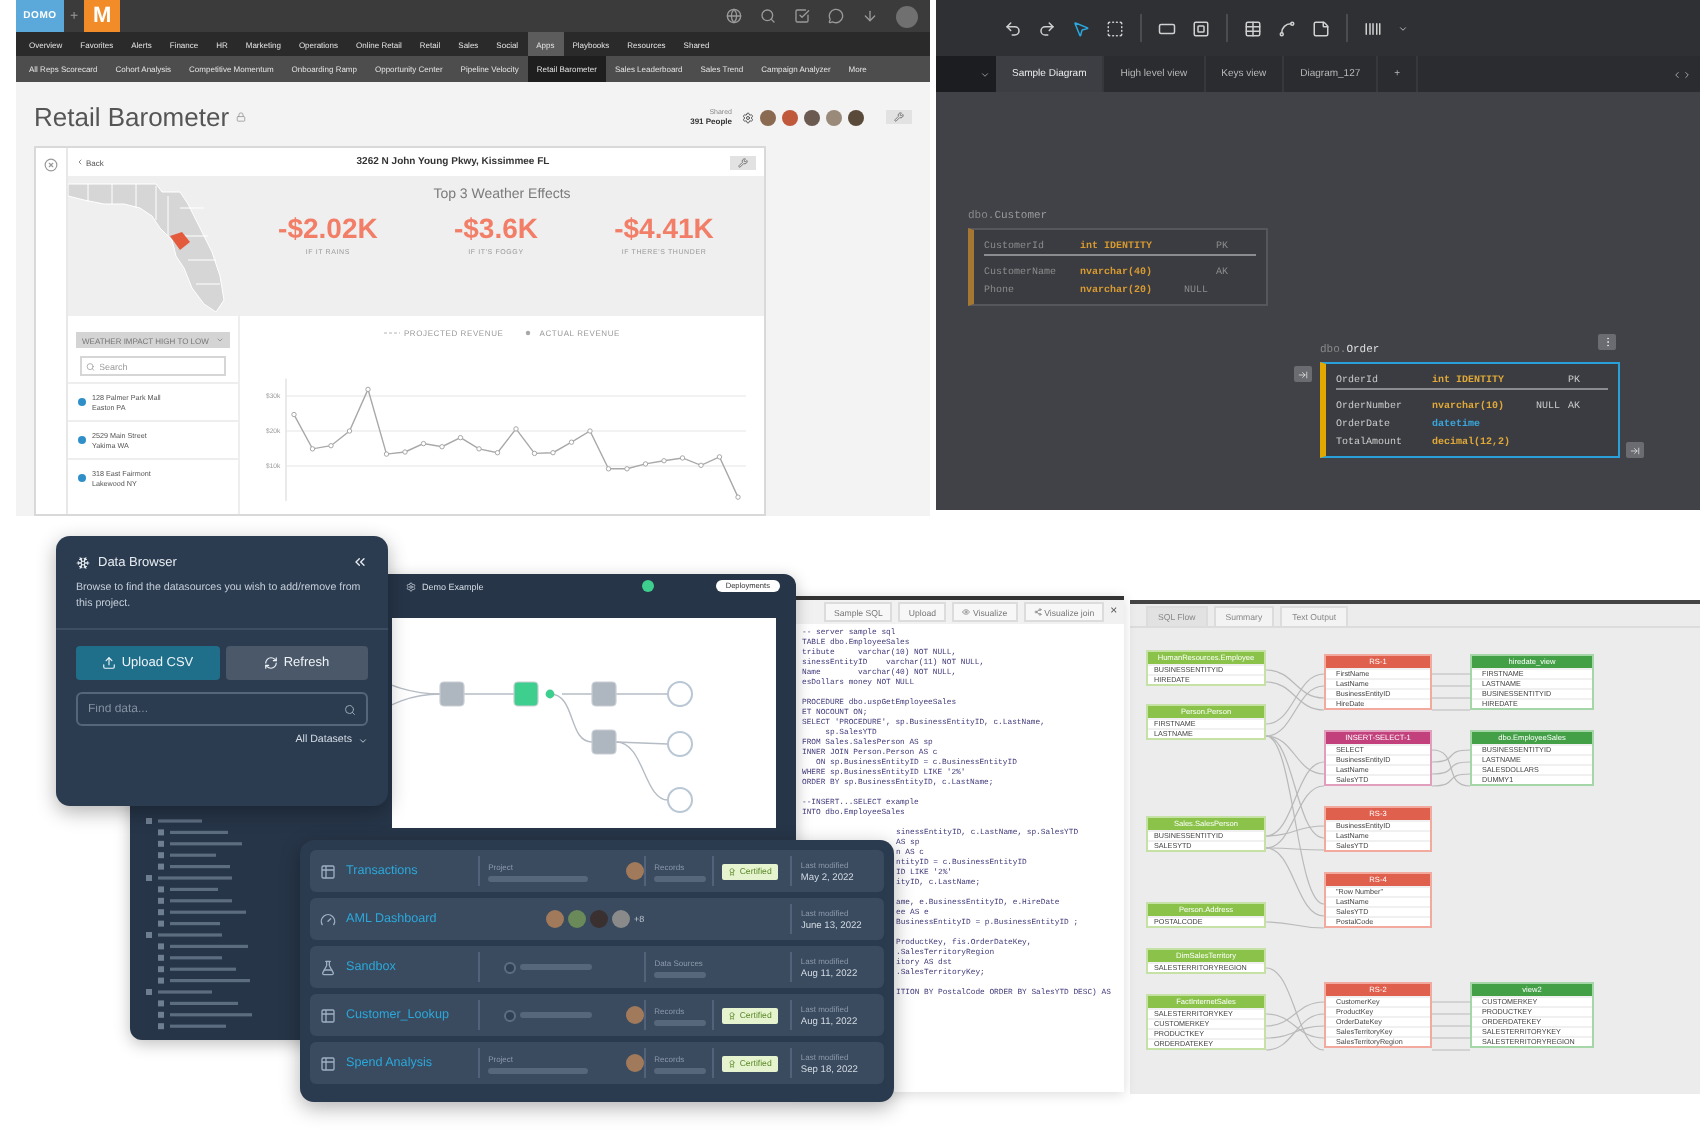  Describe the element at coordinates (495, 228) in the screenshot. I see `effect-value: -$3.6K` at that location.